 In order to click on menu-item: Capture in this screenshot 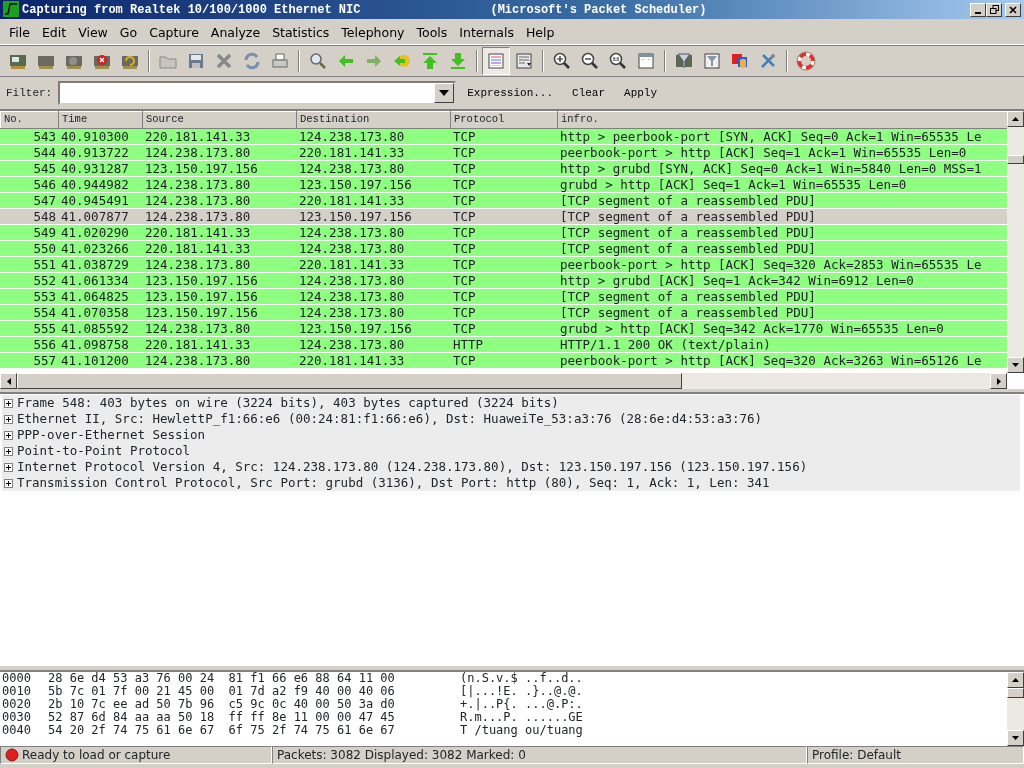, I will do `click(174, 32)`.